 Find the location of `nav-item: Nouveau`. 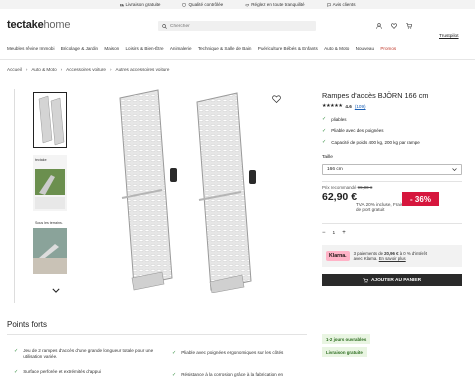

nav-item: Nouveau is located at coordinates (365, 51).